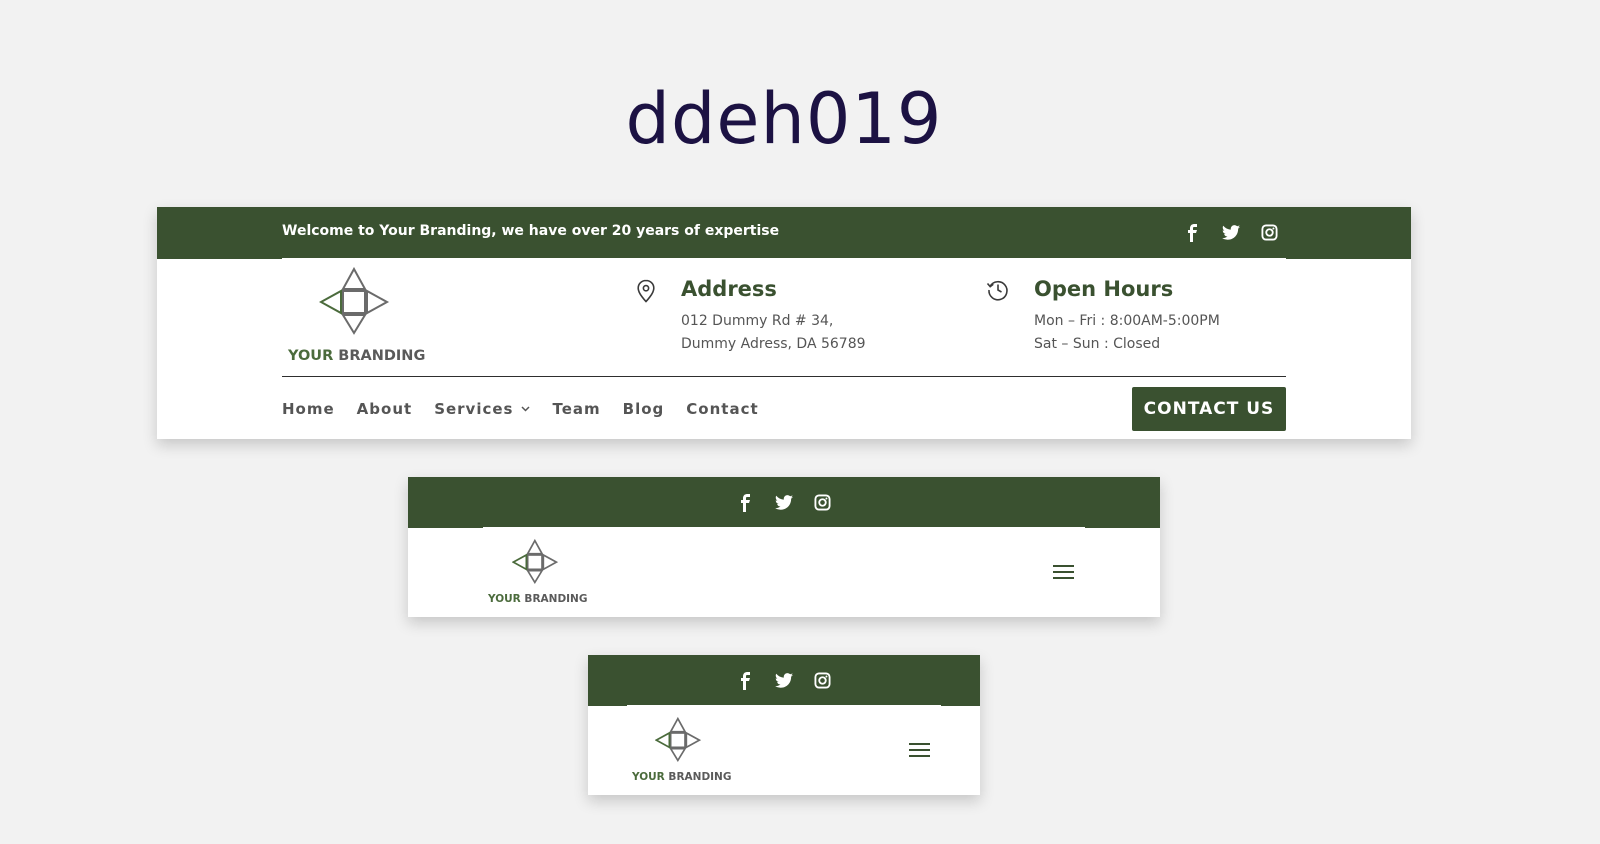  I want to click on mobile-brand-logo, so click(678, 739).